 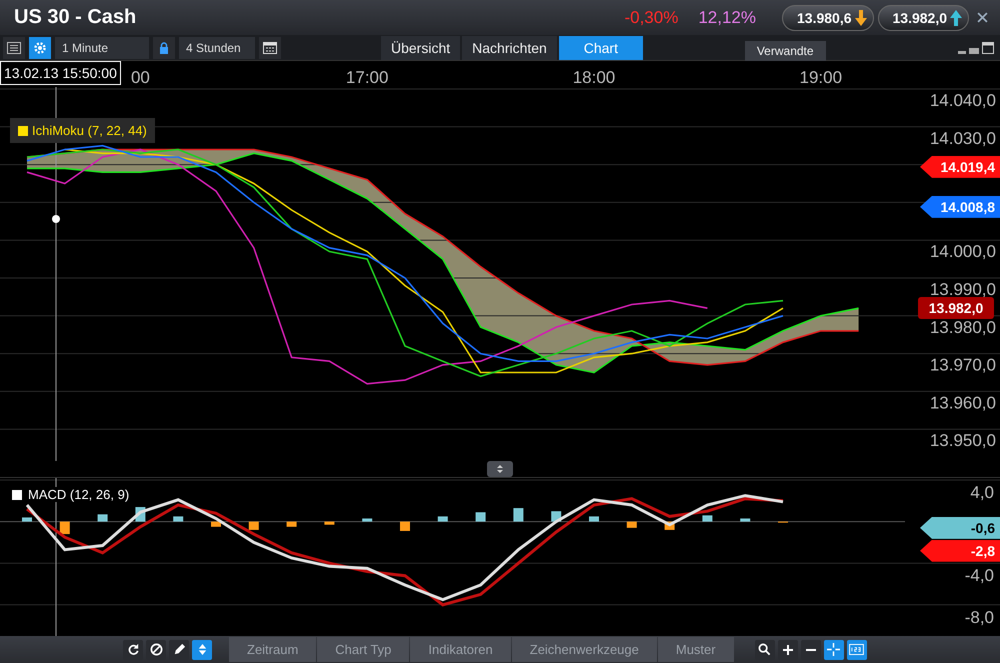 I want to click on percent-figure: -0,30%, so click(x=651, y=18).